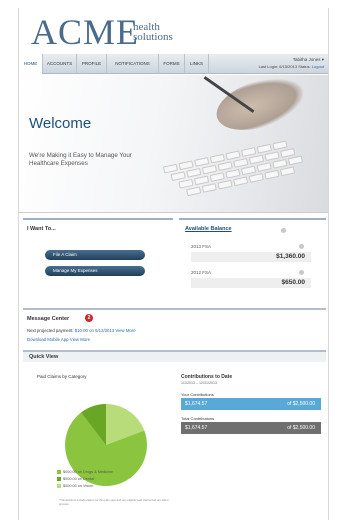 The image size is (339, 525). Describe the element at coordinates (31, 64) in the screenshot. I see `tab-home: HOME` at that location.